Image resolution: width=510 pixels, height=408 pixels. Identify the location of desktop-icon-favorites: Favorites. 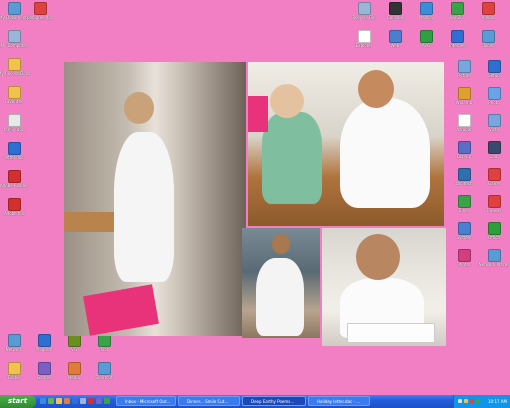
(18, 95).